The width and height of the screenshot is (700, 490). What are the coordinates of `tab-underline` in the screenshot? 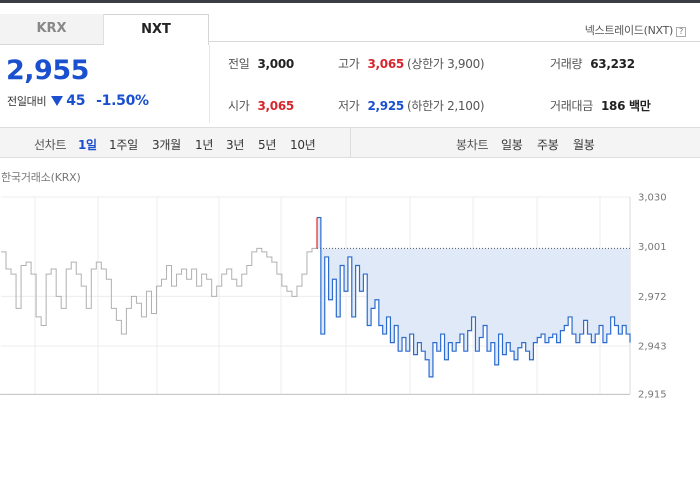 It's located at (454, 41).